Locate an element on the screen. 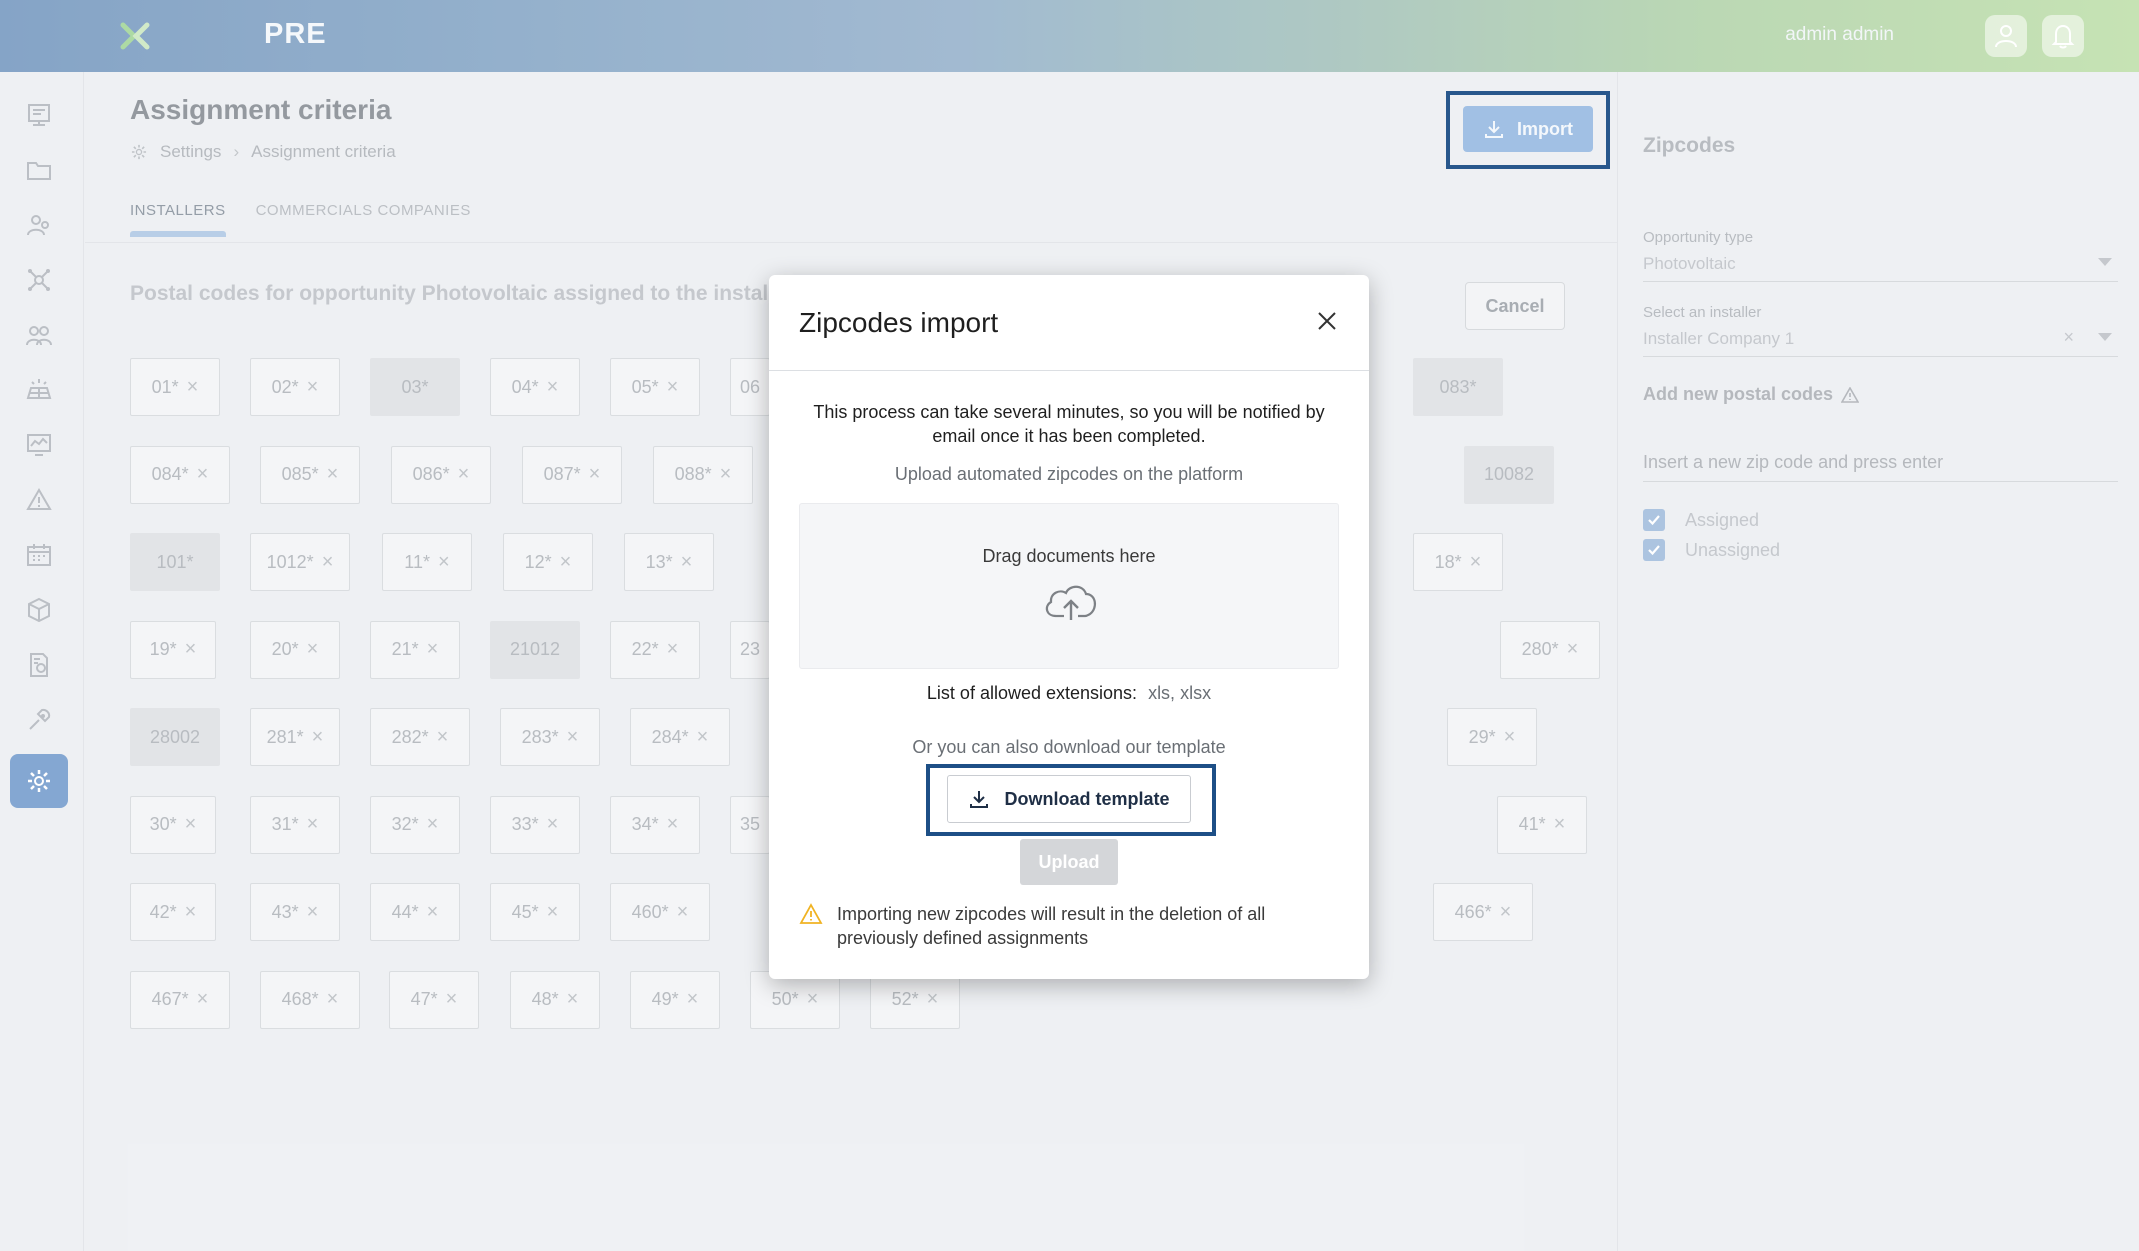 Image resolution: width=2139 pixels, height=1251 pixels. cloud-upload-icon is located at coordinates (1070, 602).